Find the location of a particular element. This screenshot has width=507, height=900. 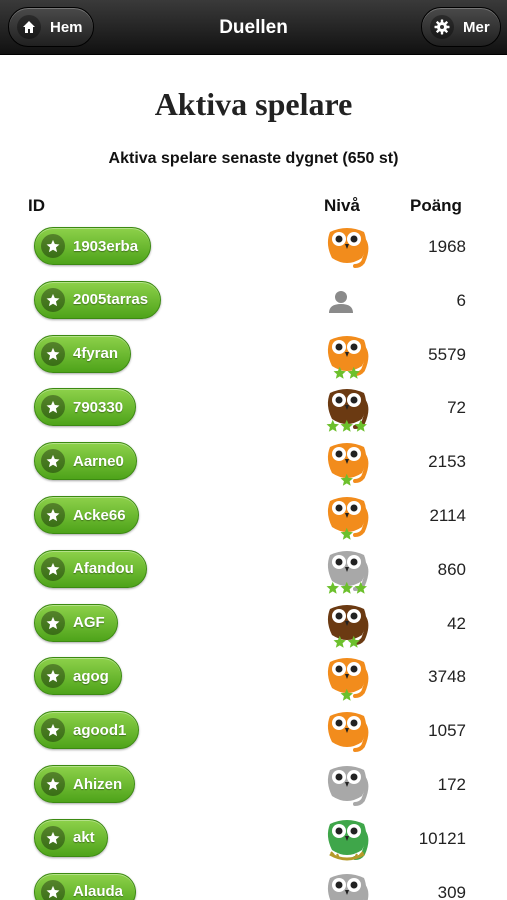

column-header-id: ID is located at coordinates (36, 205).